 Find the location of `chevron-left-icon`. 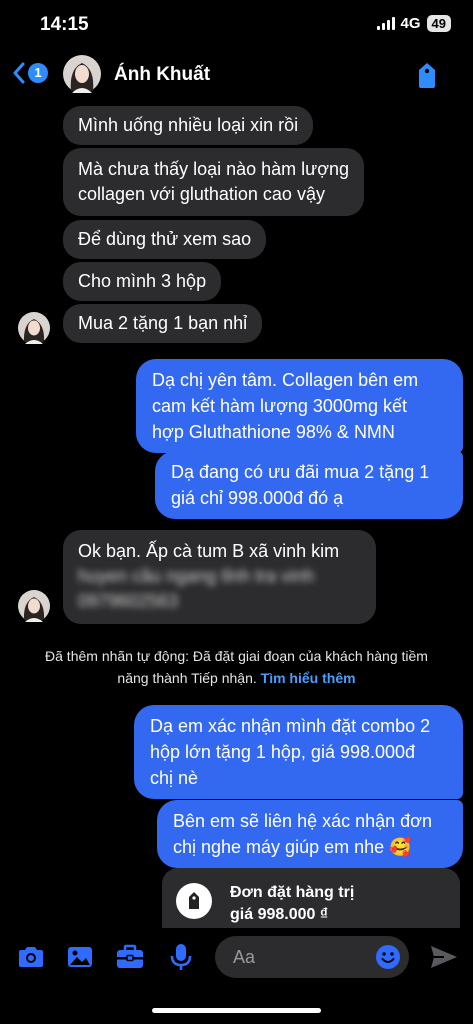

chevron-left-icon is located at coordinates (19, 73).